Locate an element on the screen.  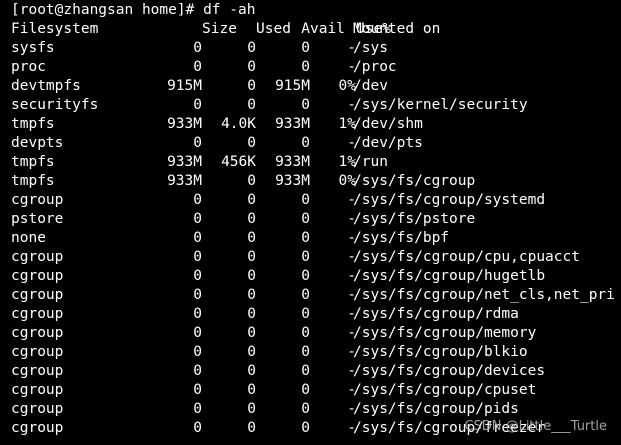
shell-prompt: [root@zhangsan home]# is located at coordinates (107, 10).